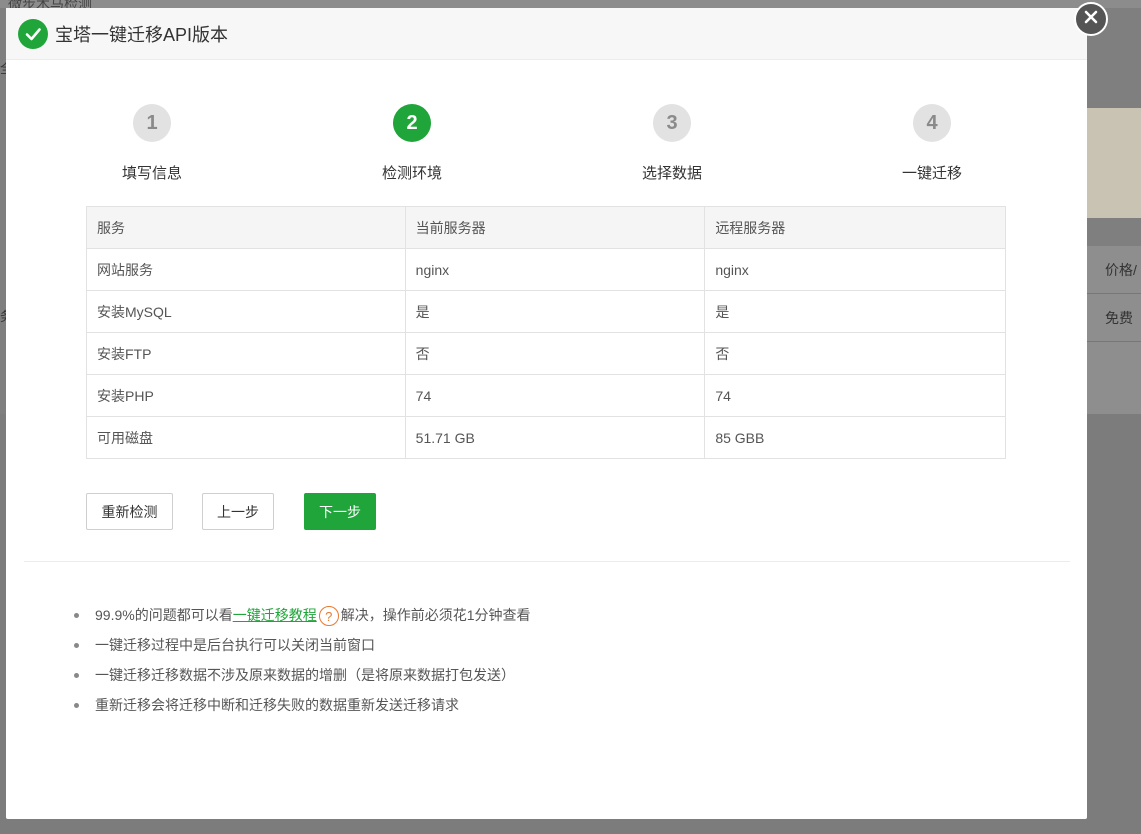 The image size is (1141, 834). What do you see at coordinates (151, 173) in the screenshot?
I see `step-label: 填写信息` at bounding box center [151, 173].